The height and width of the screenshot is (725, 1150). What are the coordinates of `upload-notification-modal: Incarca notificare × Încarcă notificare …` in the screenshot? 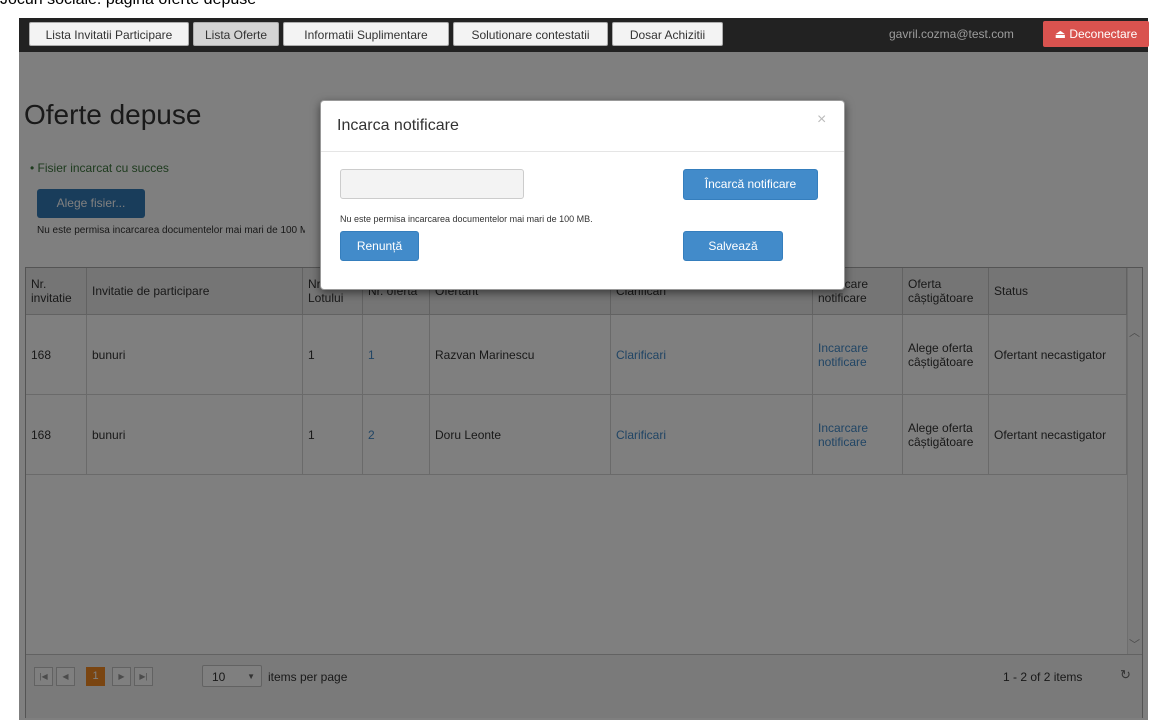 It's located at (582, 195).